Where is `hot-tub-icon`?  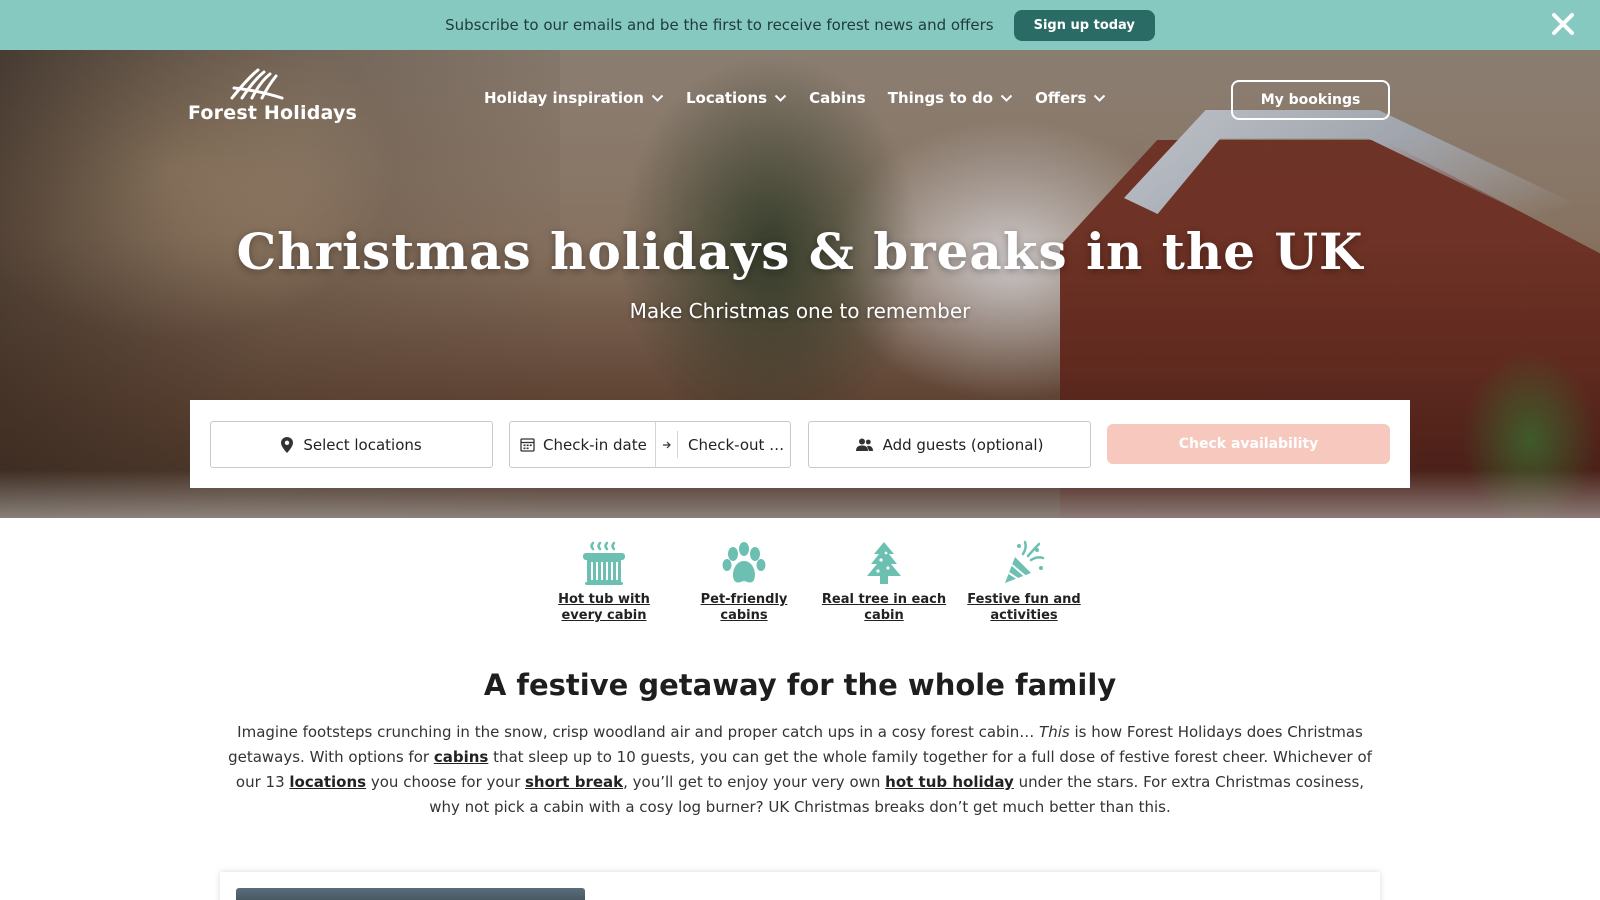 hot-tub-icon is located at coordinates (604, 563).